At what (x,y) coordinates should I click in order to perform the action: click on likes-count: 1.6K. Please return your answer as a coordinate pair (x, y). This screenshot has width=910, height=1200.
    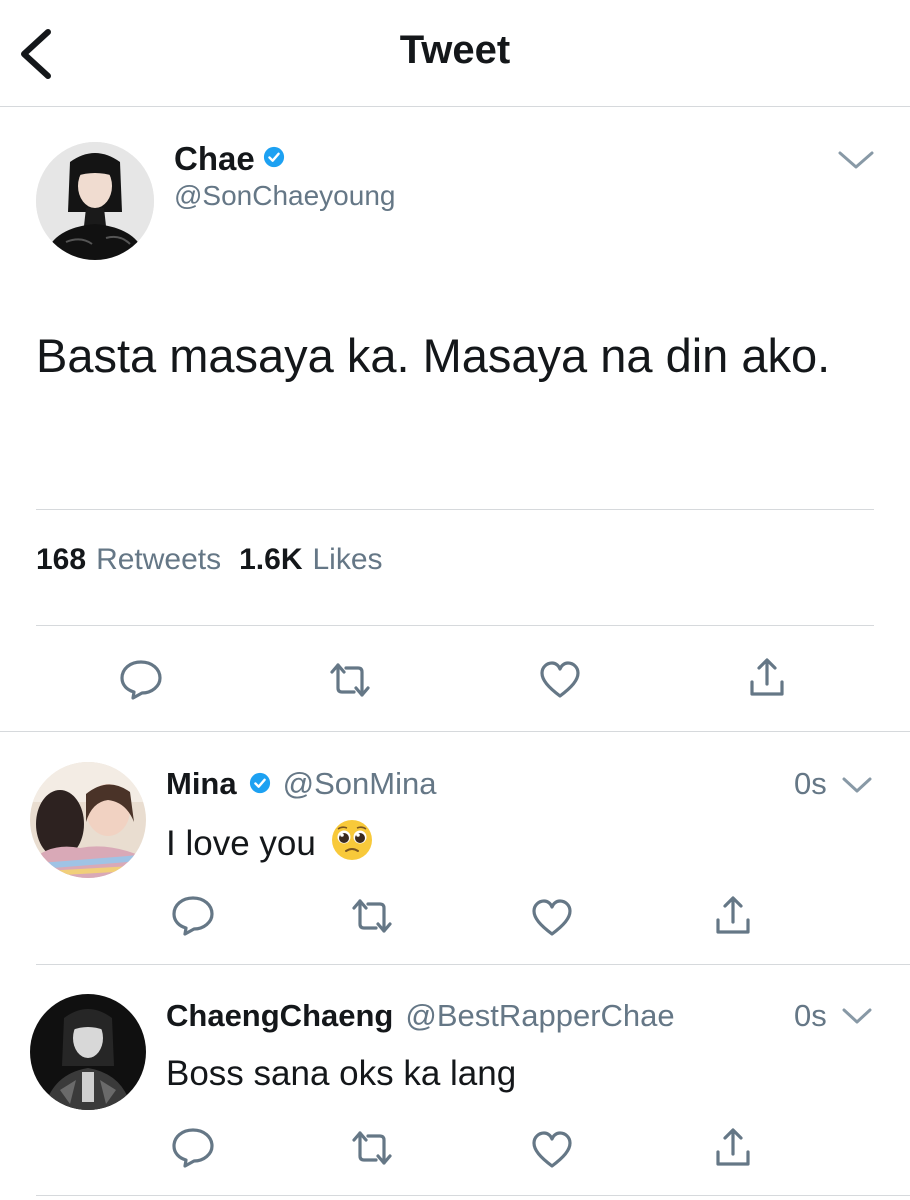
    Looking at the image, I should click on (270, 560).